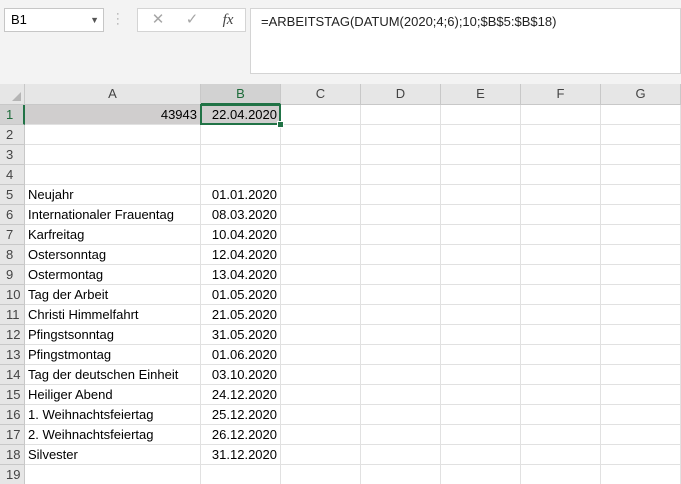 This screenshot has width=681, height=484. Describe the element at coordinates (12, 235) in the screenshot. I see `row-header: 7` at that location.